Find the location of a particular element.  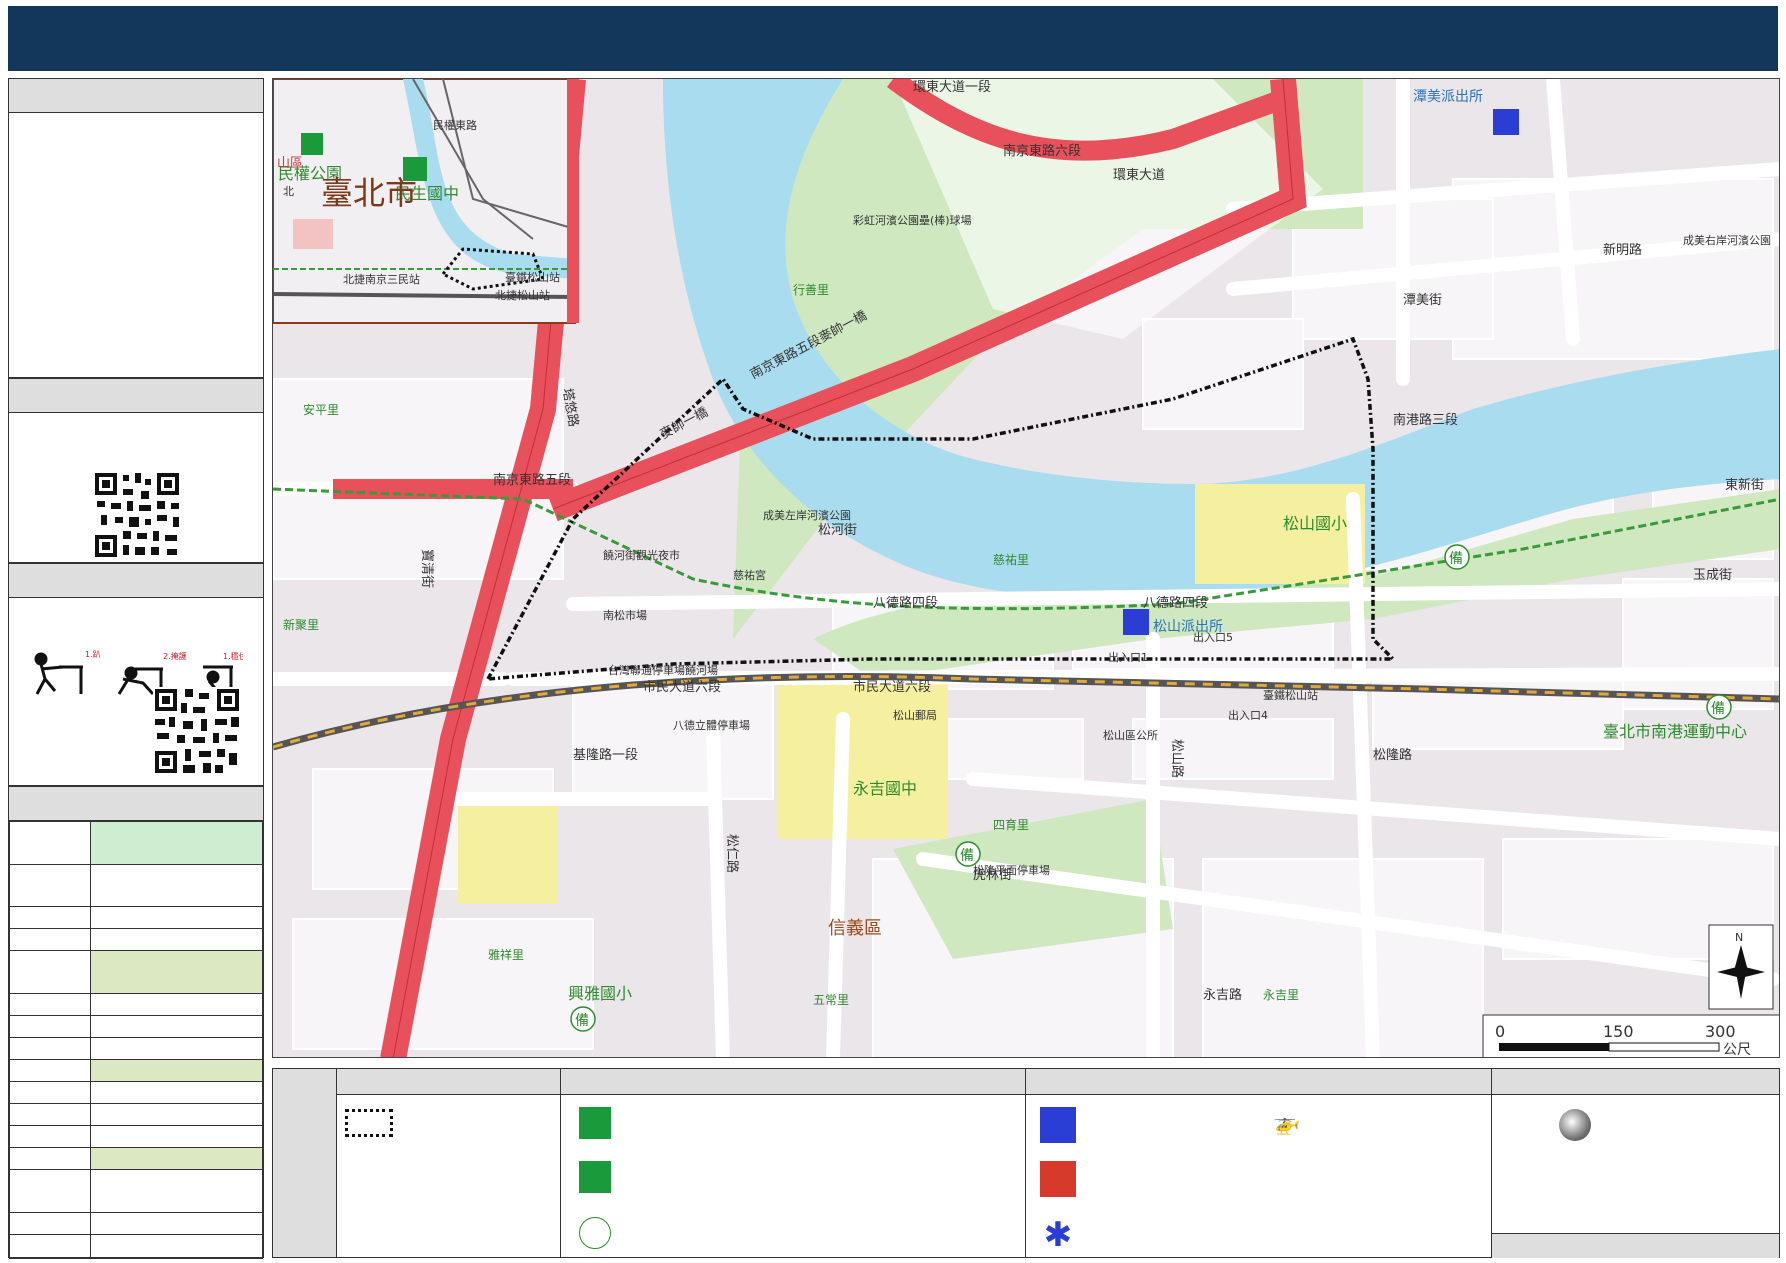

side-panel-qr2-header is located at coordinates (136, 581).